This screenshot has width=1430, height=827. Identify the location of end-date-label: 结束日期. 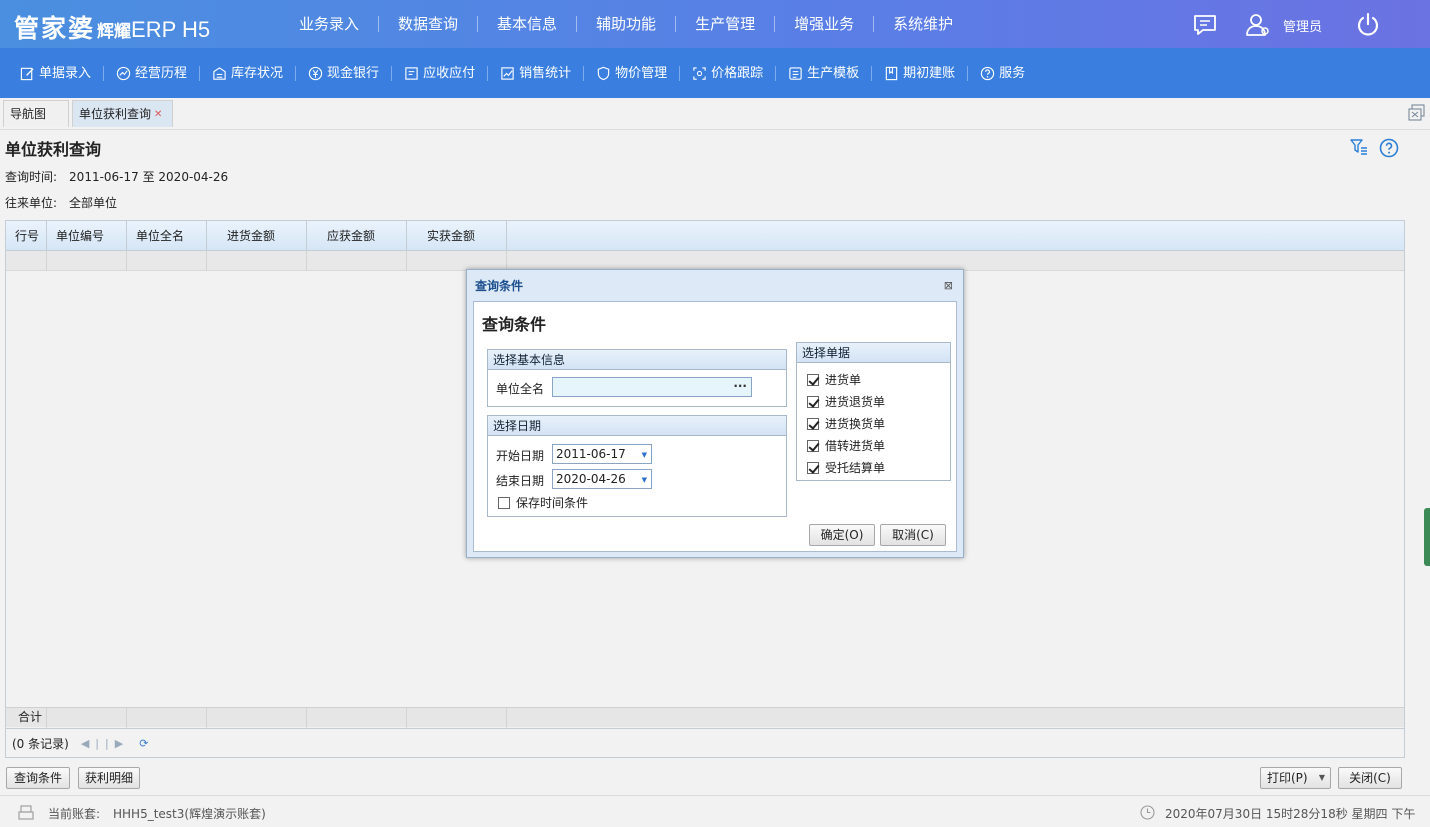
(520, 481).